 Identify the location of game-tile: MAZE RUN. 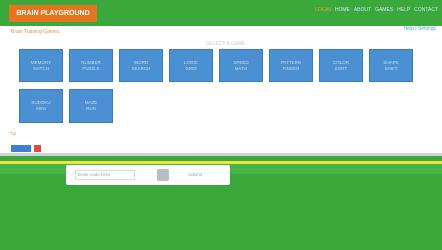
(91, 106).